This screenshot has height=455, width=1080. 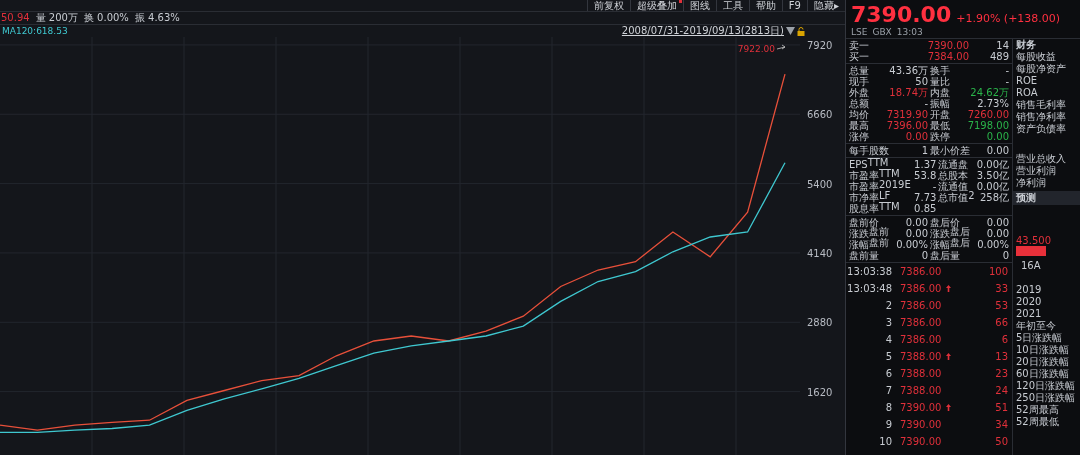 I want to click on tick-volume: 23, so click(x=1001, y=374).